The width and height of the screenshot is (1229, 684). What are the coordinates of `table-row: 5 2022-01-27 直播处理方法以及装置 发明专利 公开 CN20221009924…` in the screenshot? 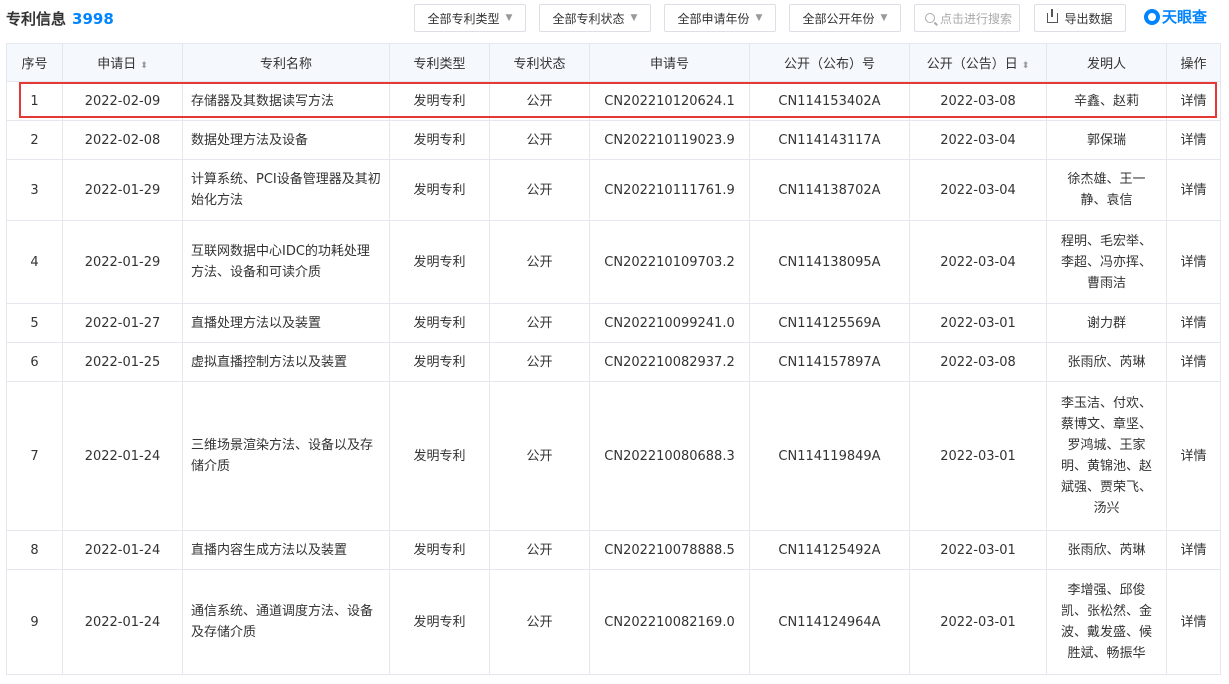 It's located at (613, 323).